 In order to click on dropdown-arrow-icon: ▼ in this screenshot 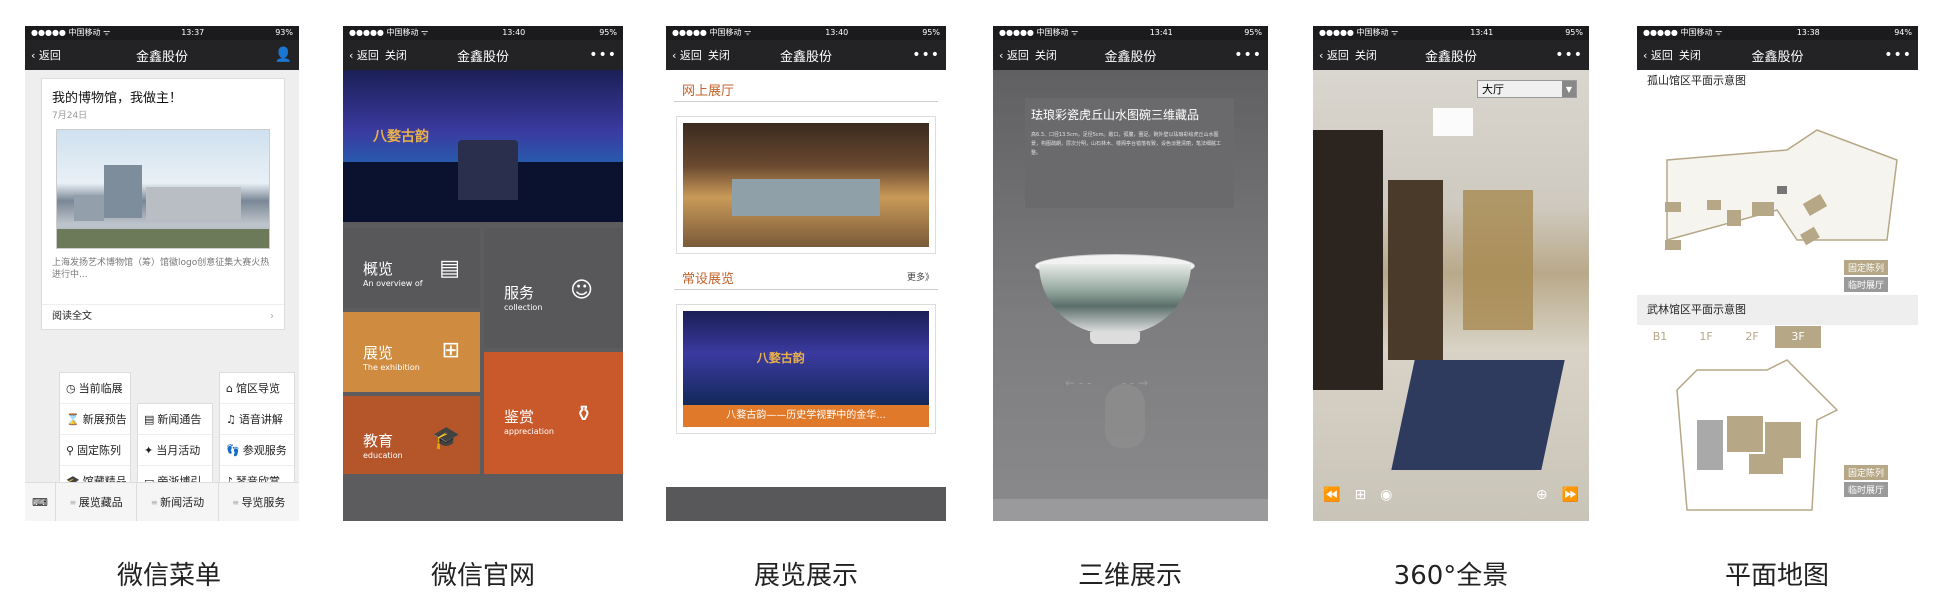, I will do `click(1569, 89)`.